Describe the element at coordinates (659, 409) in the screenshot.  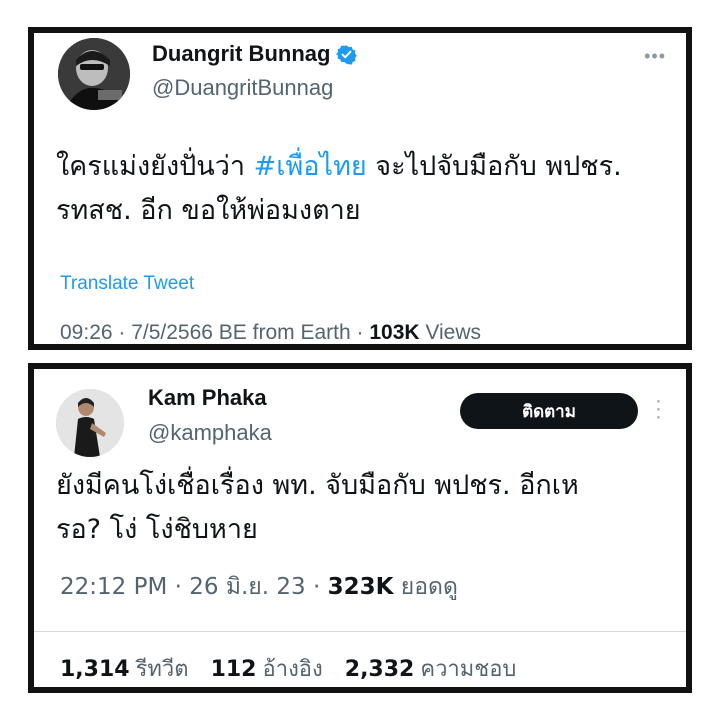
I see `more-vertical-icon: · · ·` at that location.